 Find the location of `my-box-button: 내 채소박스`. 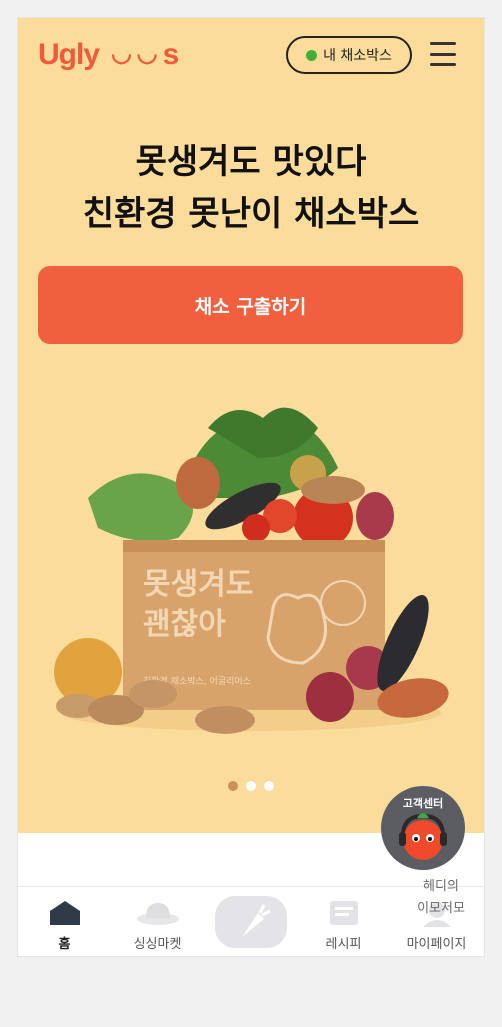

my-box-button: 내 채소박스 is located at coordinates (349, 55).